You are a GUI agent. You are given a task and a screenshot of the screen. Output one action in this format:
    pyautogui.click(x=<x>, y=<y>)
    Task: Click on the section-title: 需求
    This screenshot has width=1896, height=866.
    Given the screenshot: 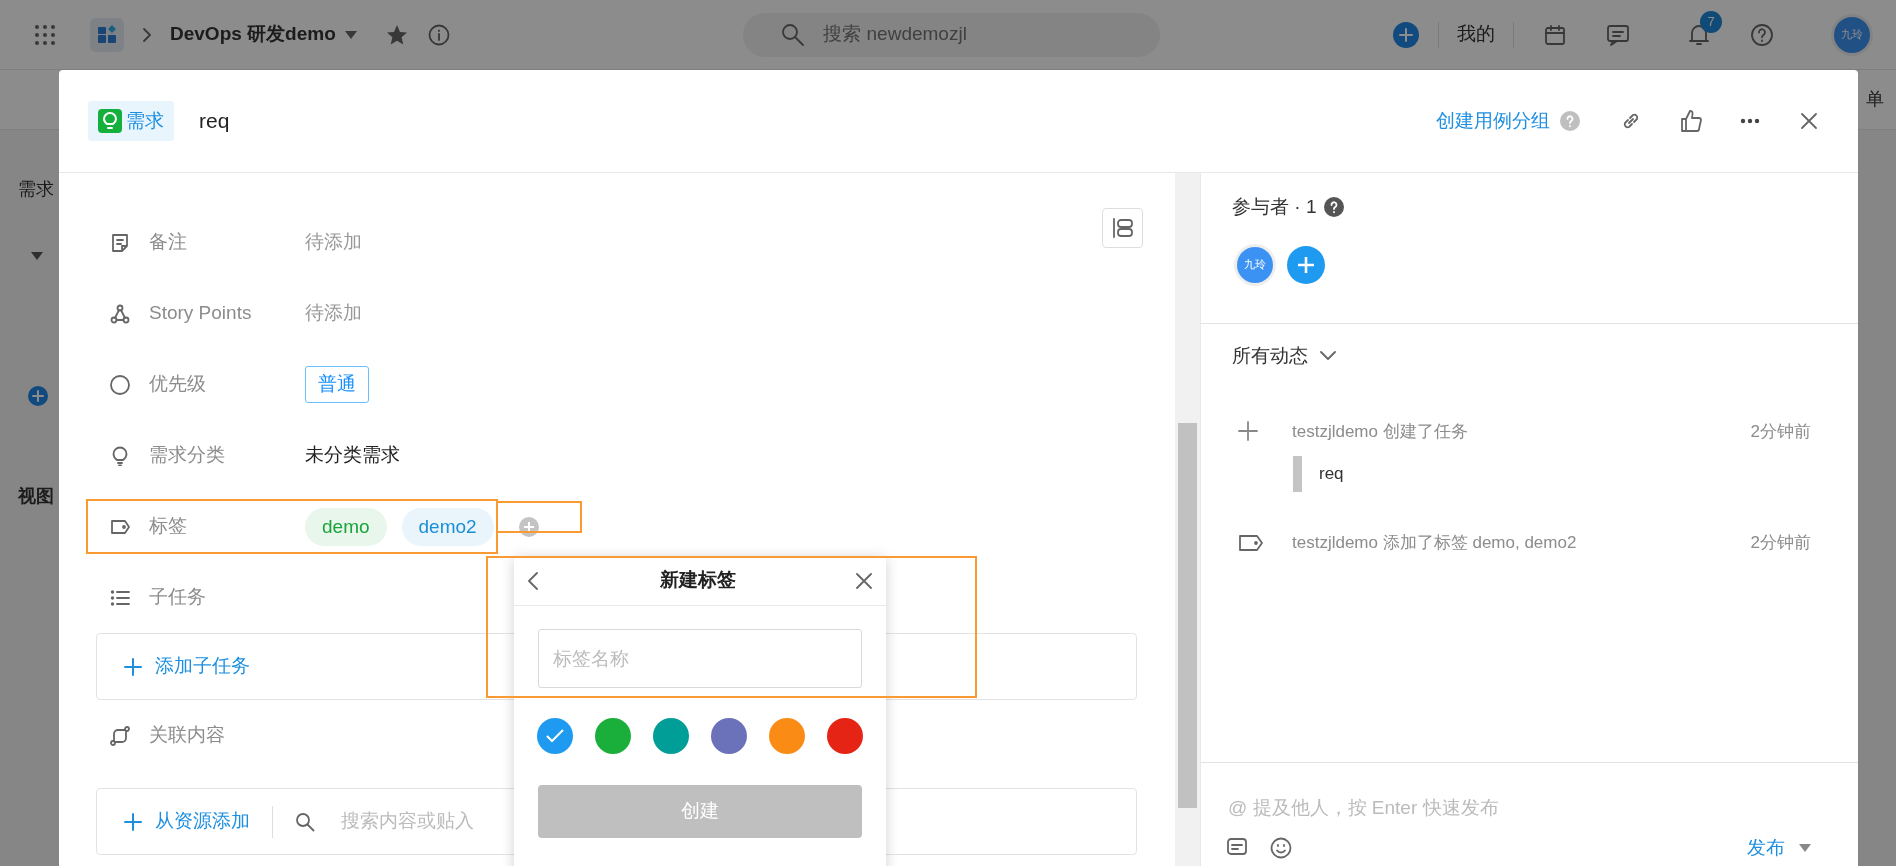 What is the action you would take?
    pyautogui.click(x=36, y=189)
    